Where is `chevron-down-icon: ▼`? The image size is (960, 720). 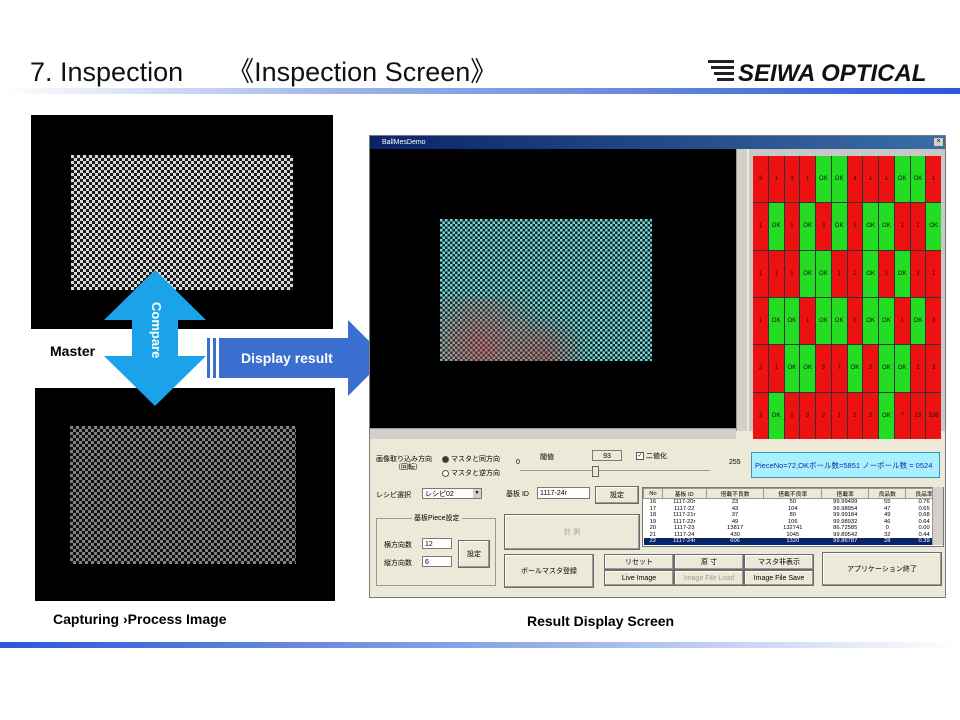 chevron-down-icon: ▼ is located at coordinates (477, 493).